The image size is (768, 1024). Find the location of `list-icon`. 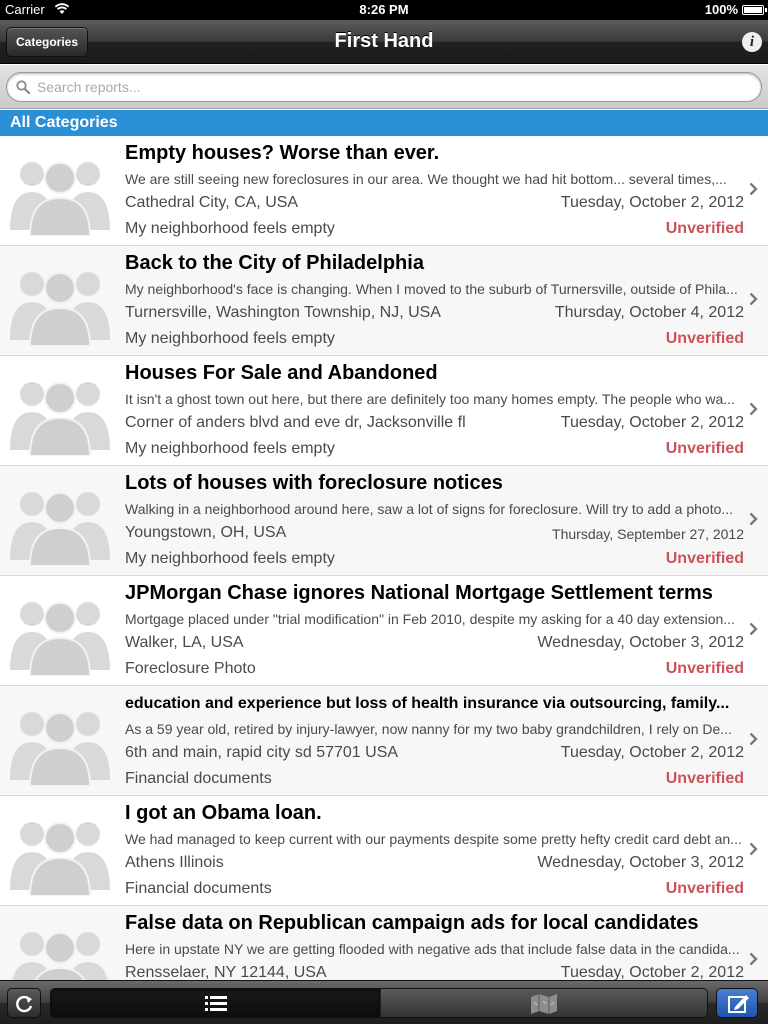

list-icon is located at coordinates (216, 1003).